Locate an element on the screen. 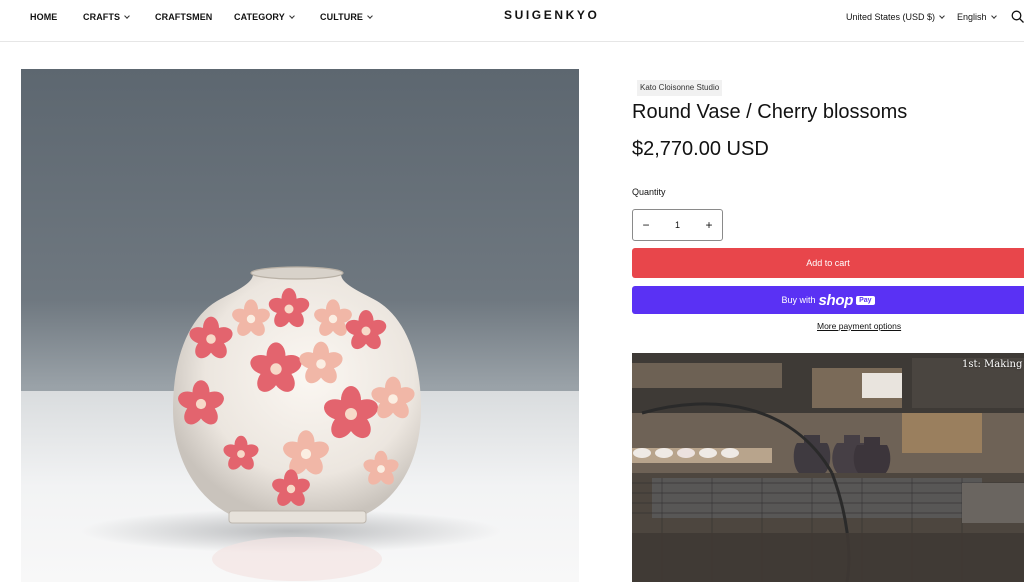 Image resolution: width=1024 pixels, height=582 pixels. add-to-cart-label: Add to cart is located at coordinates (828, 263).